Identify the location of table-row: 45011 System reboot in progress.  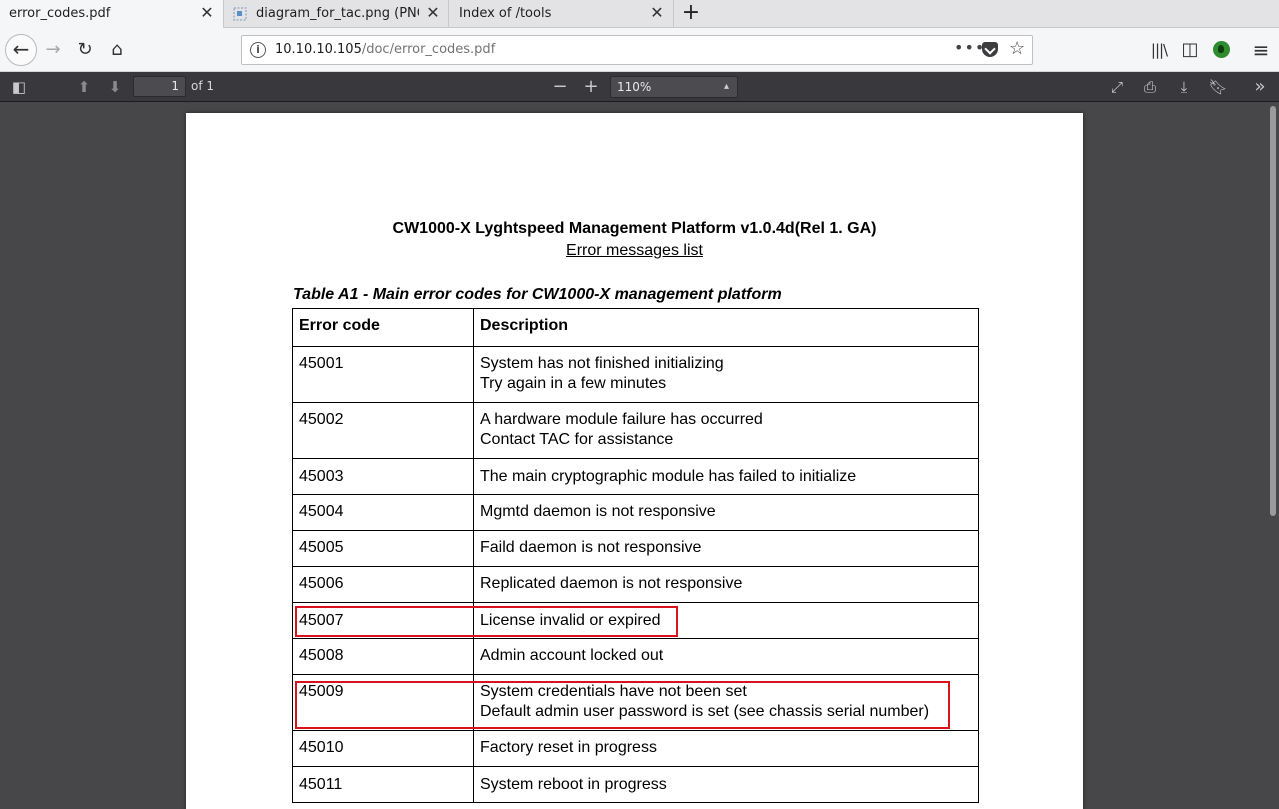
(635, 784).